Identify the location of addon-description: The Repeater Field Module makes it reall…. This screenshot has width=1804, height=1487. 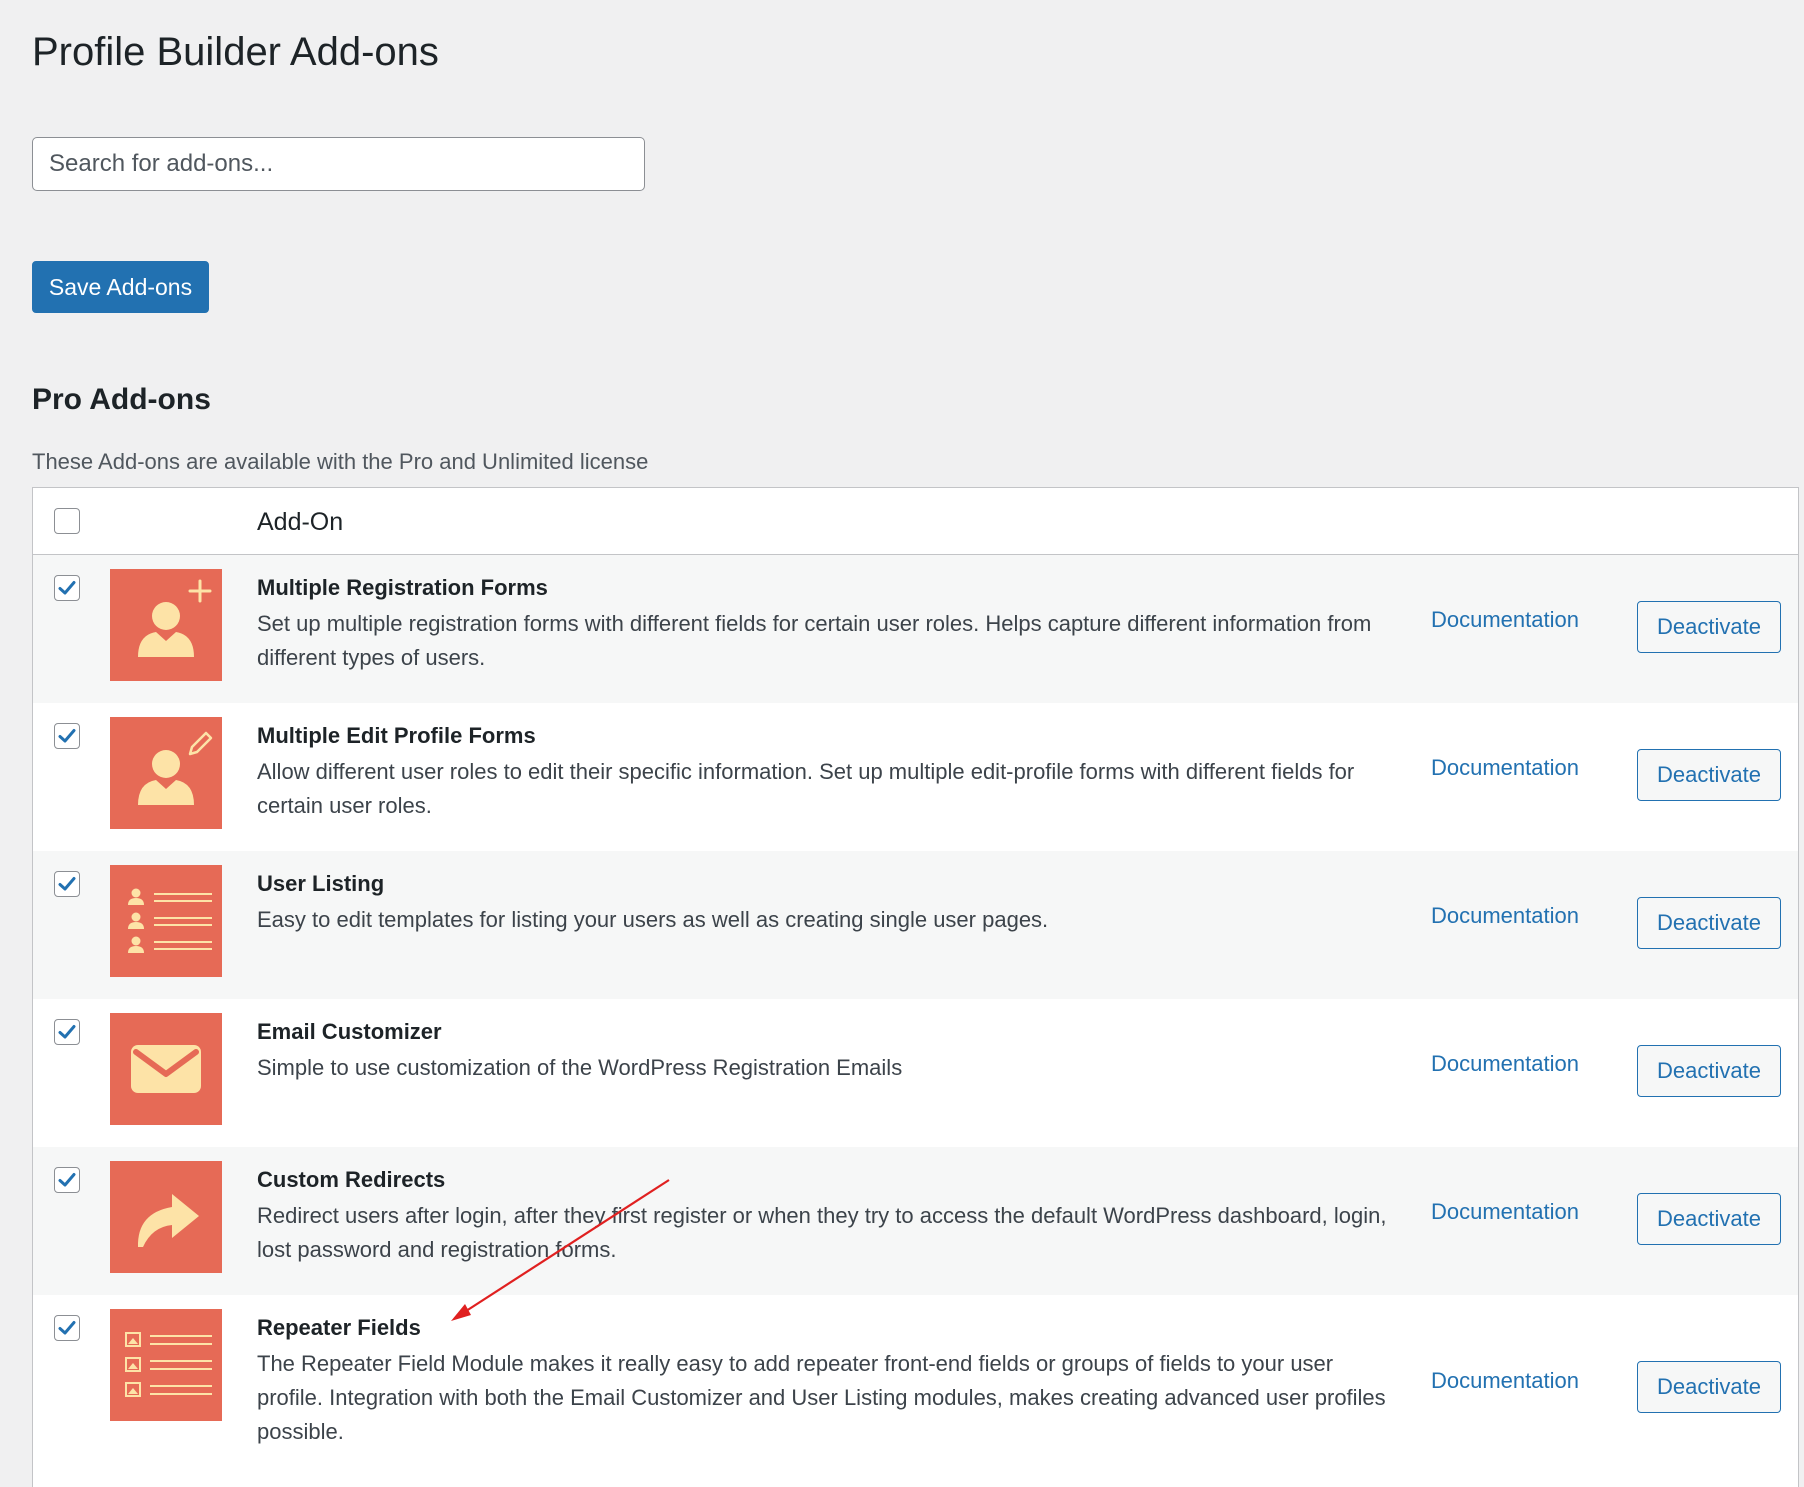
(821, 1397).